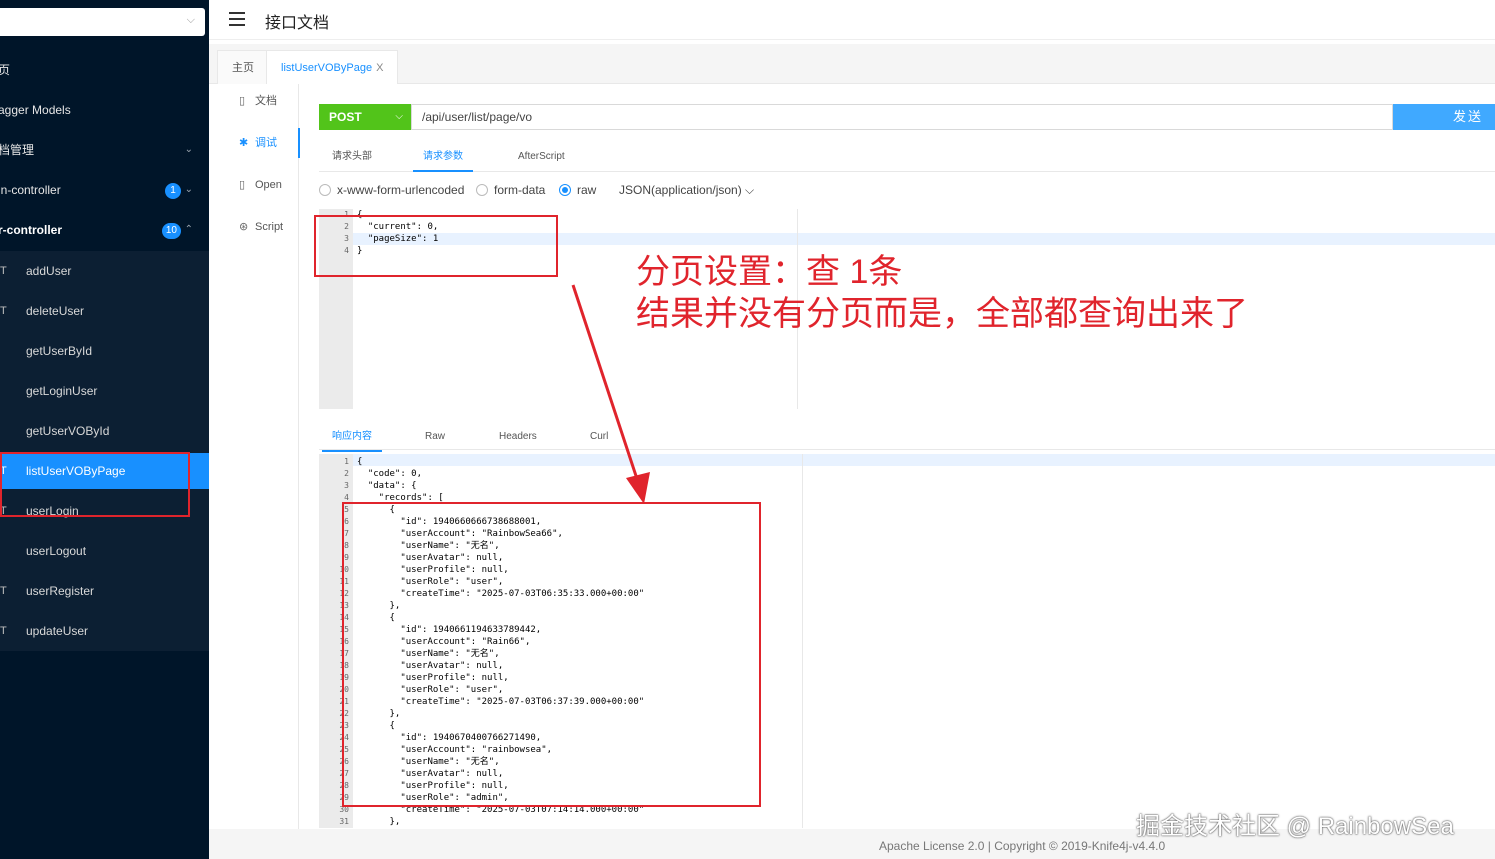  Describe the element at coordinates (95, 484) in the screenshot. I see `annotation-box-sidebar` at that location.